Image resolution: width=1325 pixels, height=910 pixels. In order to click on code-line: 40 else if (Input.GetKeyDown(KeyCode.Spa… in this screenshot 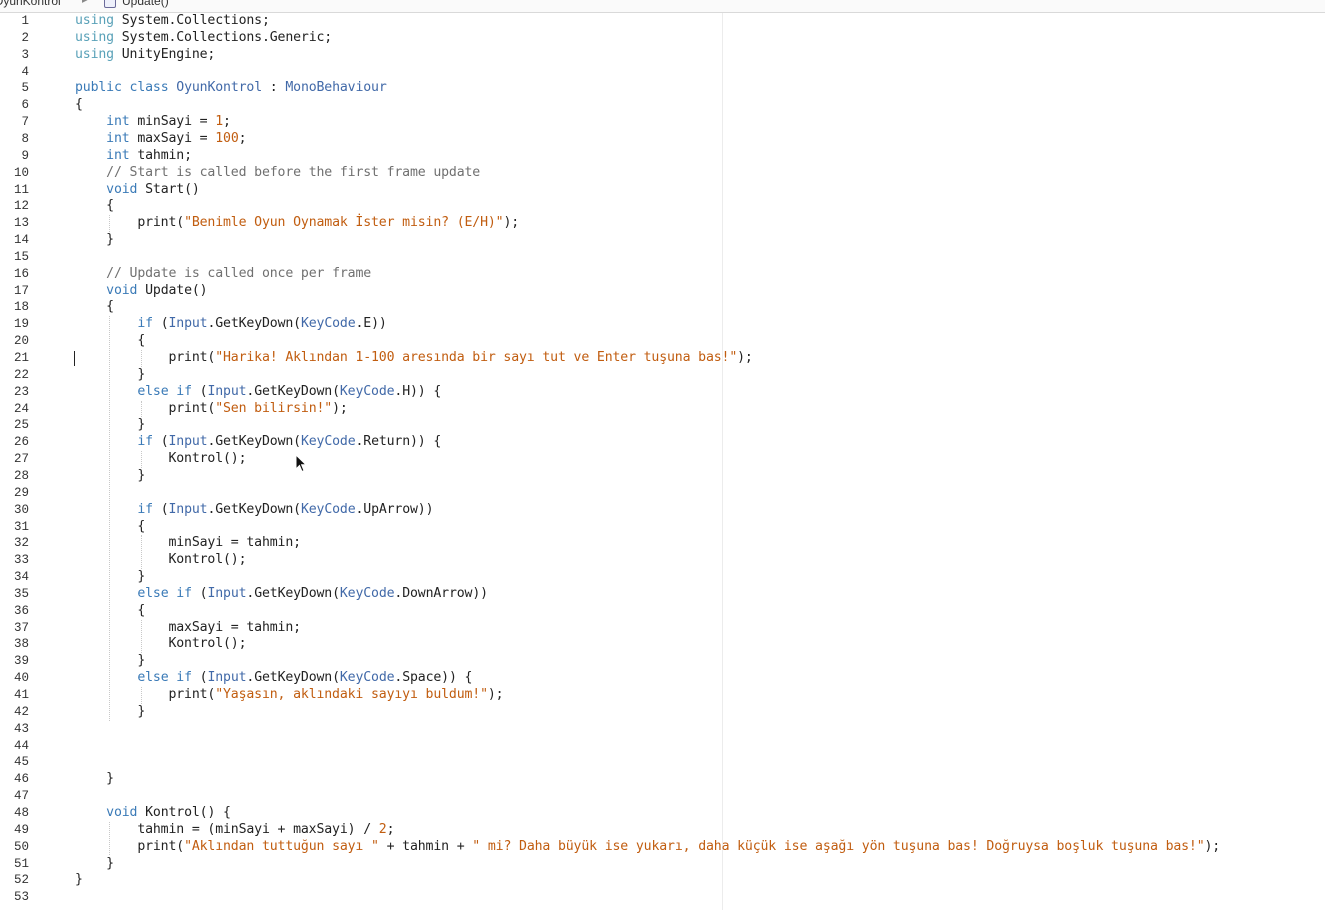, I will do `click(662, 678)`.